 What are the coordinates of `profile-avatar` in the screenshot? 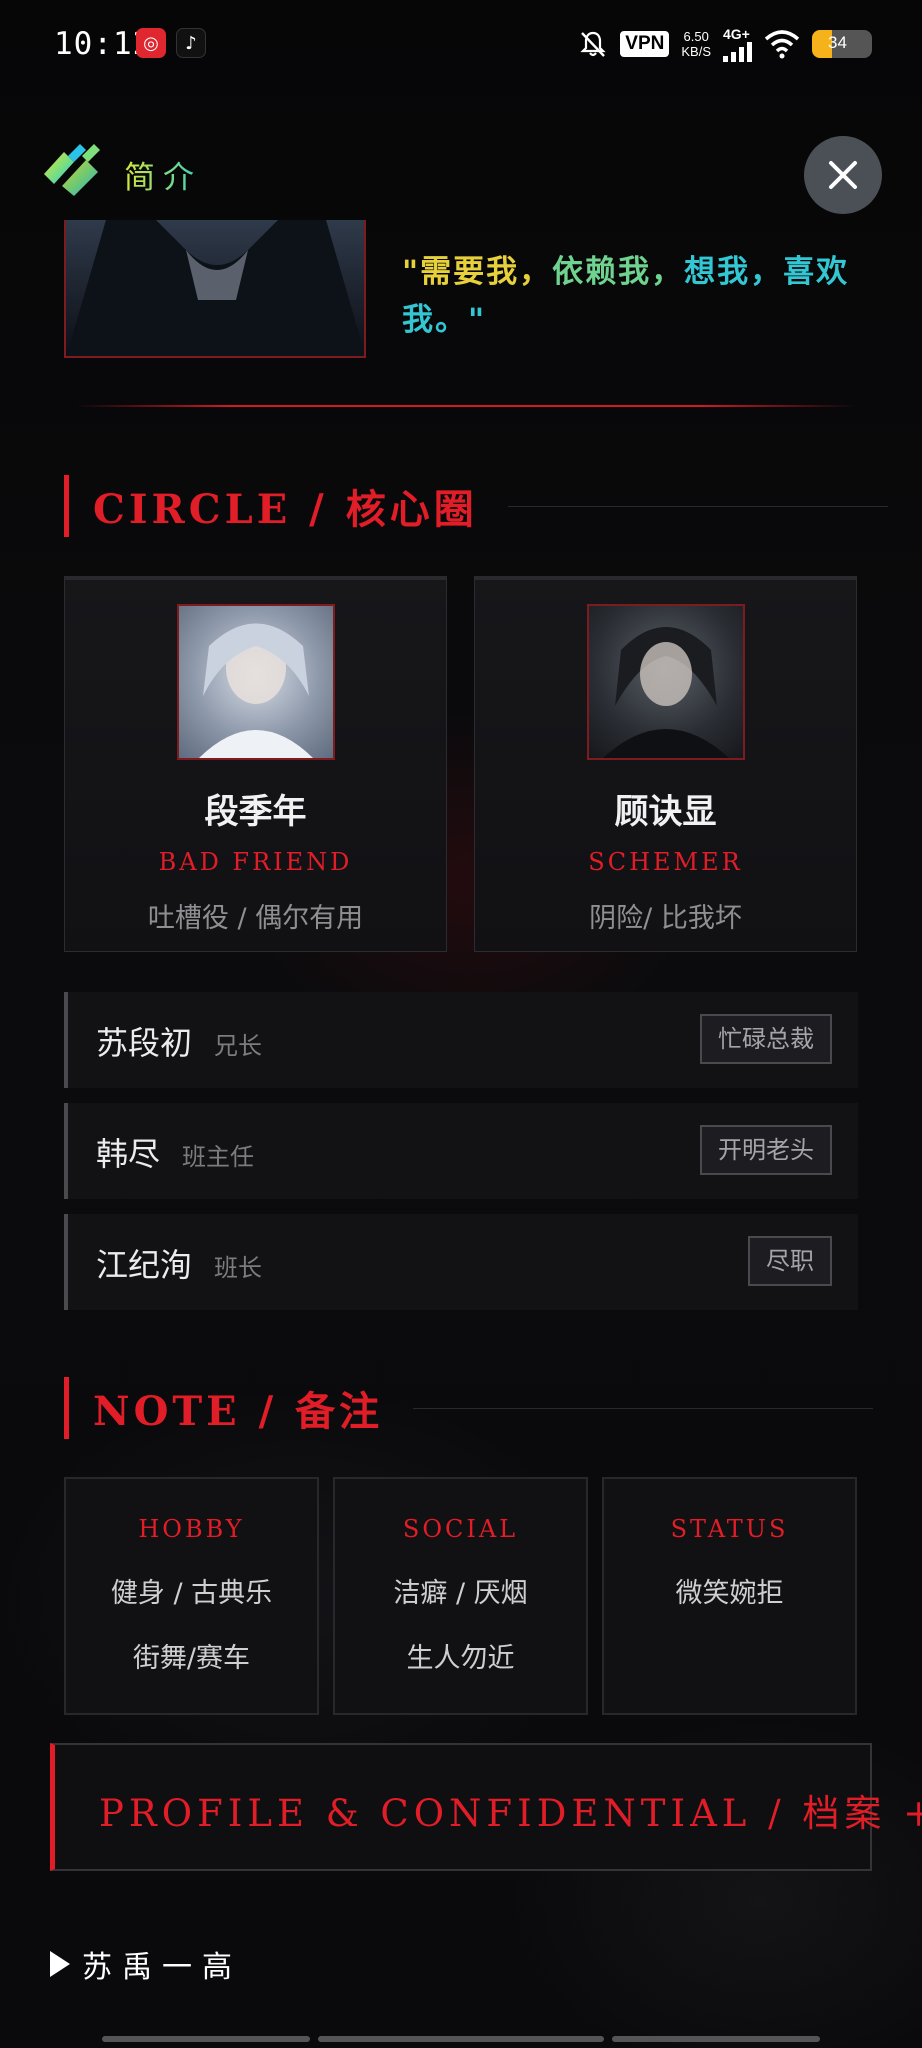 It's located at (215, 289).